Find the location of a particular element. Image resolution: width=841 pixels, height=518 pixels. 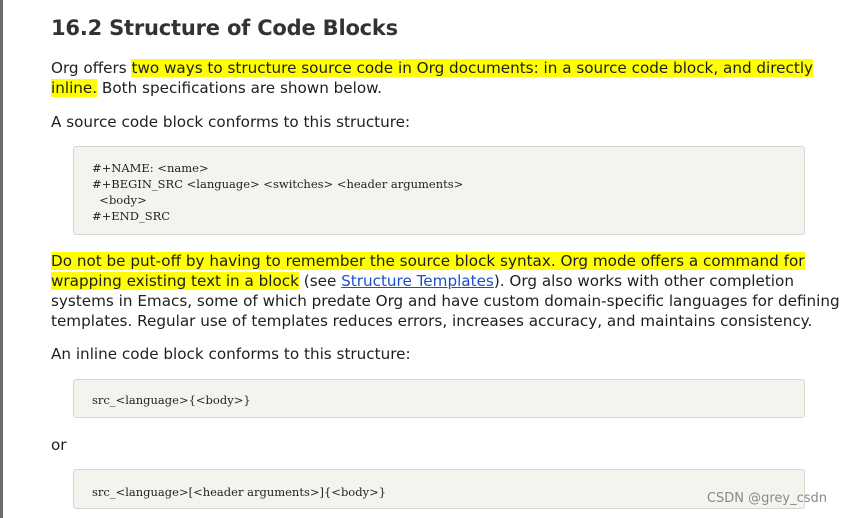

code-line: #+NAME: <name> is located at coordinates (150, 168).